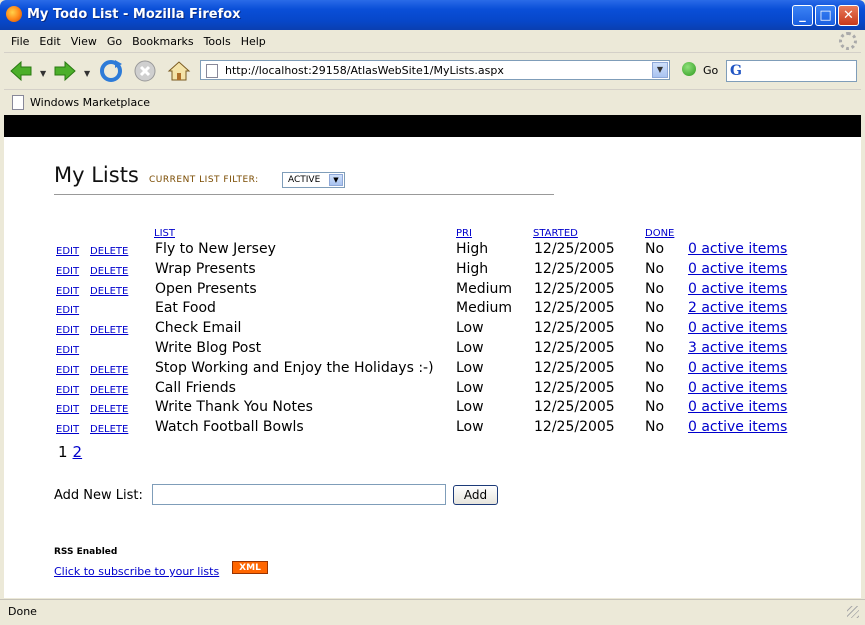 The width and height of the screenshot is (865, 625). What do you see at coordinates (737, 308) in the screenshot?
I see `active-items-link: 2 active items` at bounding box center [737, 308].